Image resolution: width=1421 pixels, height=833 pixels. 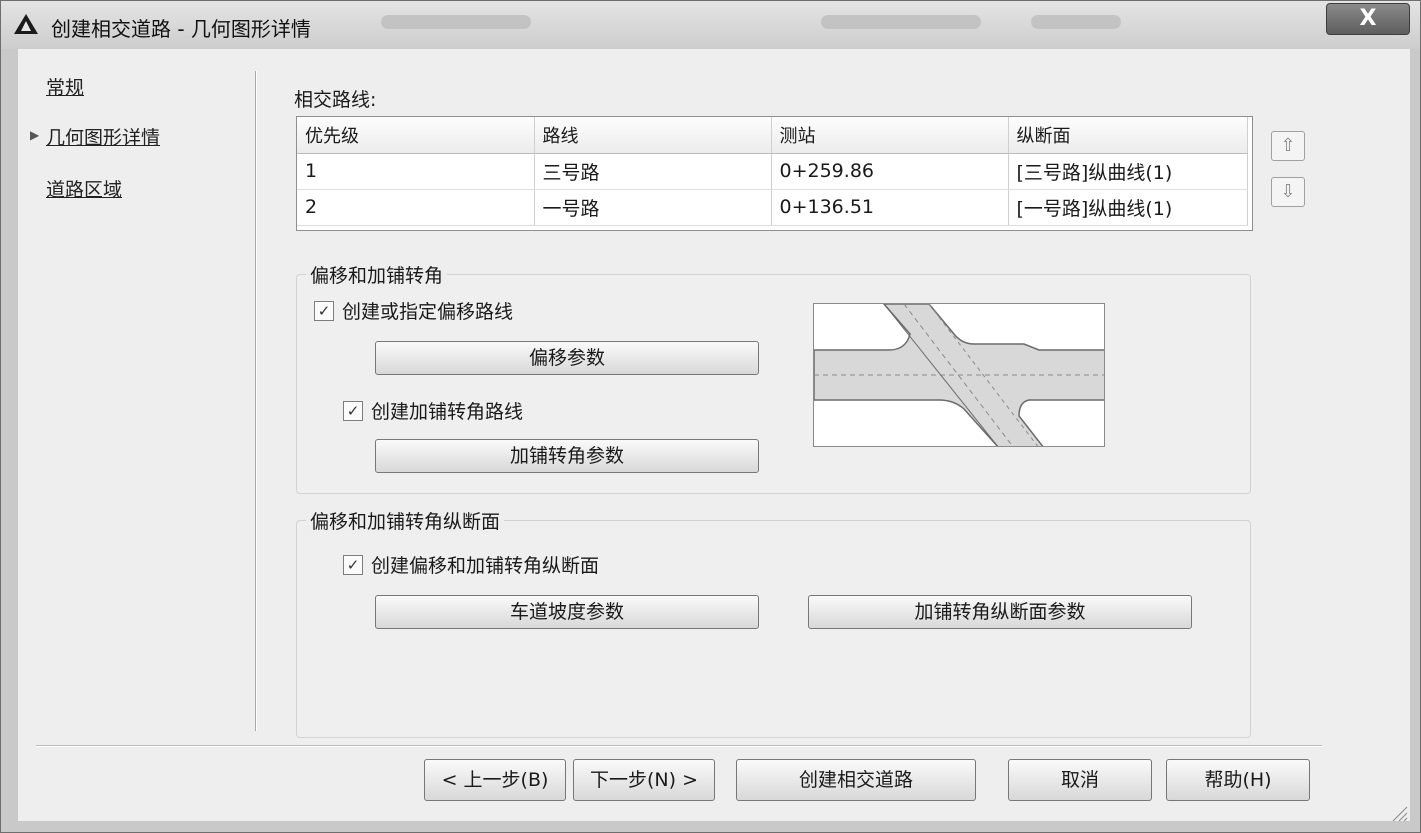 What do you see at coordinates (567, 612) in the screenshot?
I see `lane-slope-params-button: 车道坡度参数` at bounding box center [567, 612].